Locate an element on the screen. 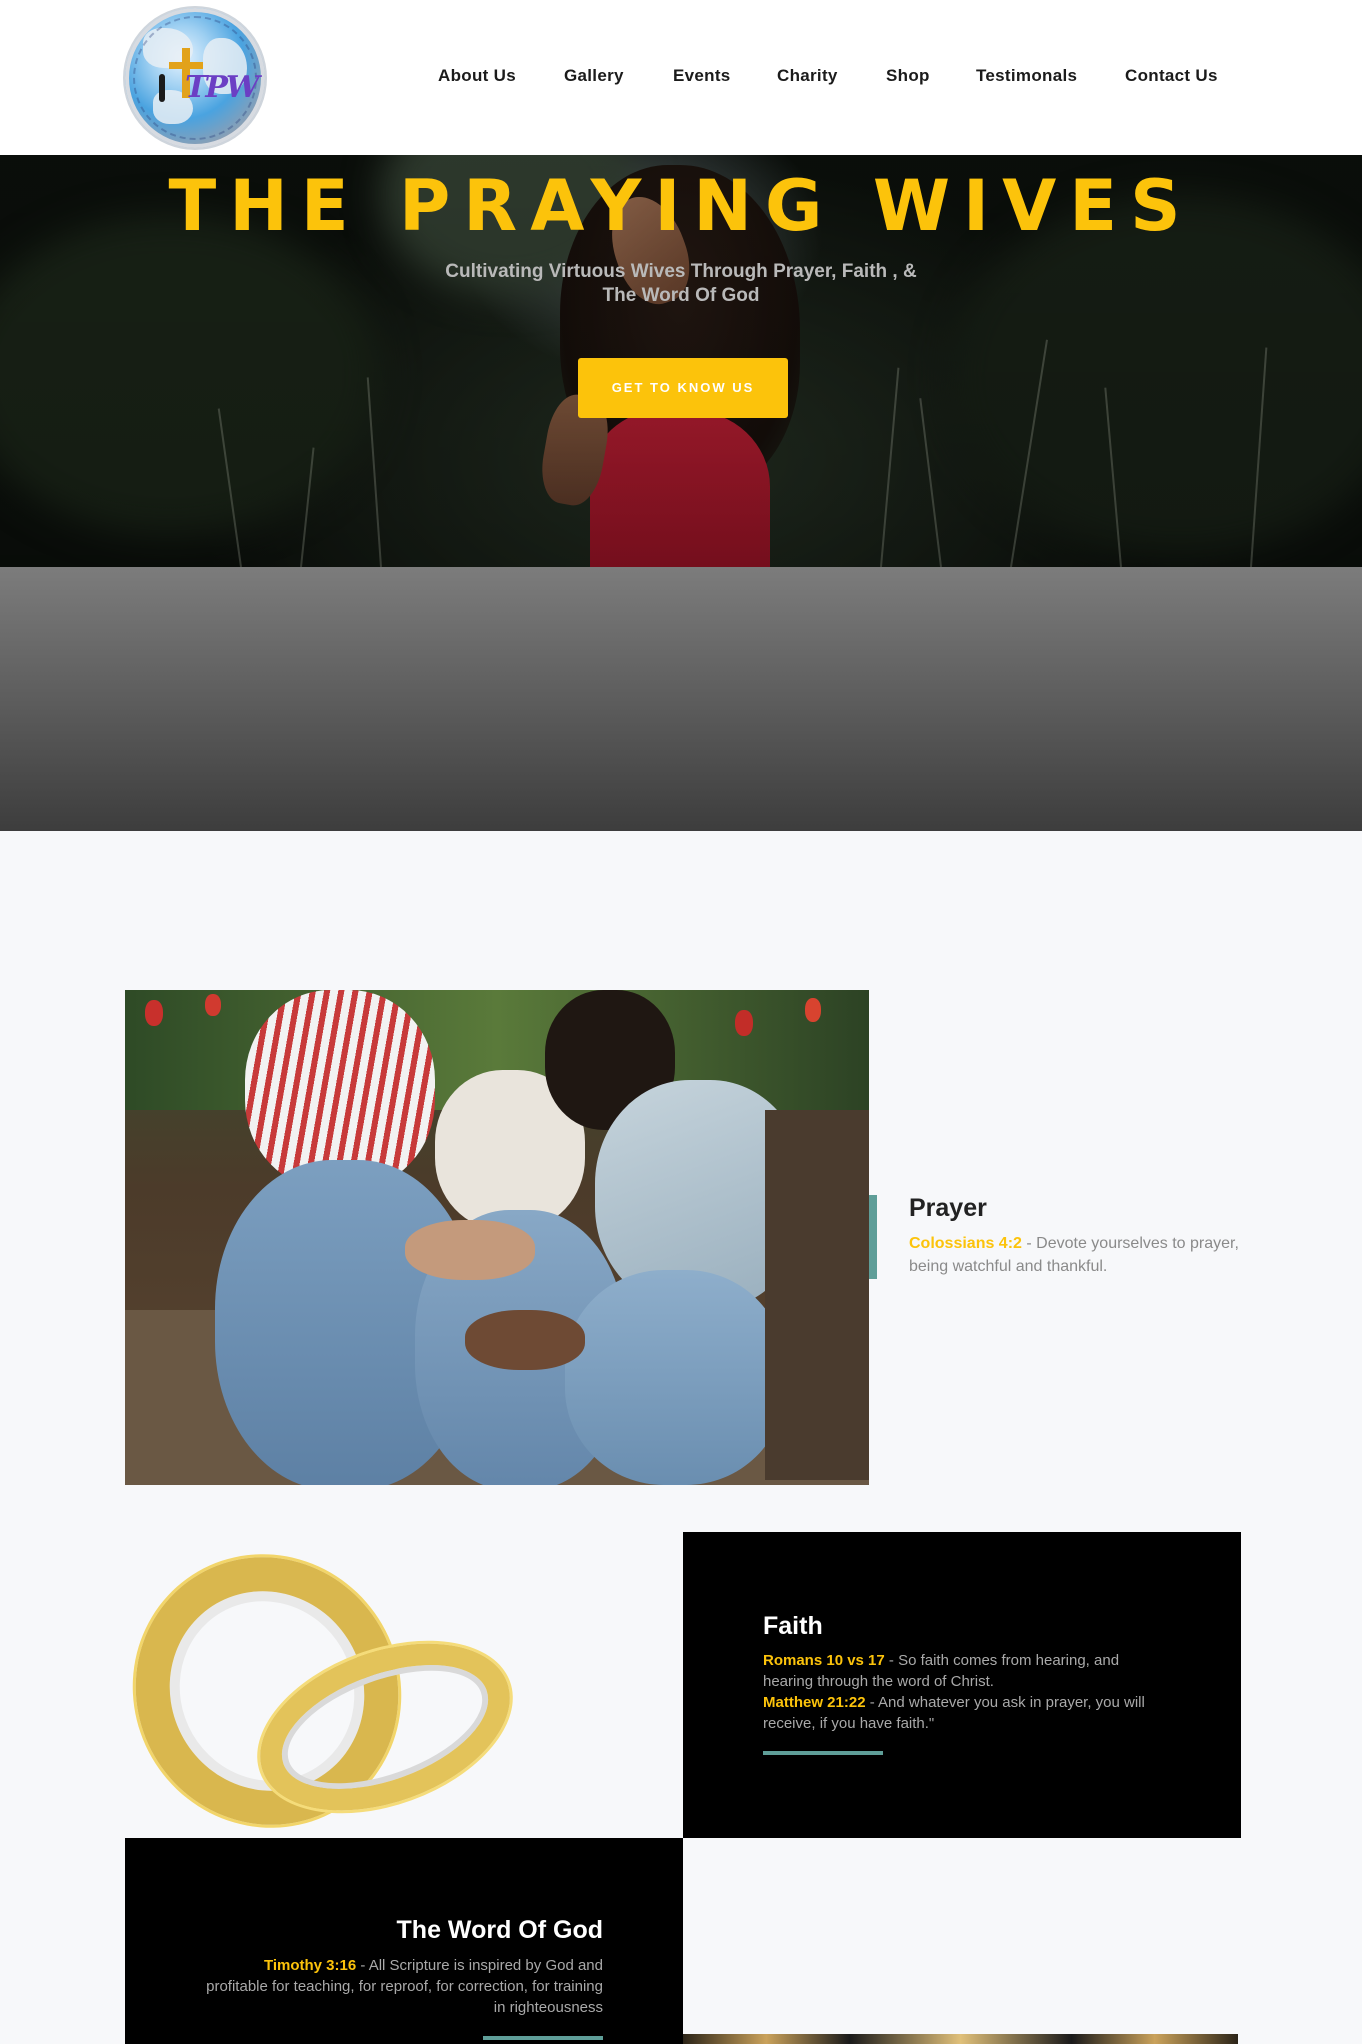  prayer-verse-ref: Colossians 4:2 is located at coordinates (965, 1243).